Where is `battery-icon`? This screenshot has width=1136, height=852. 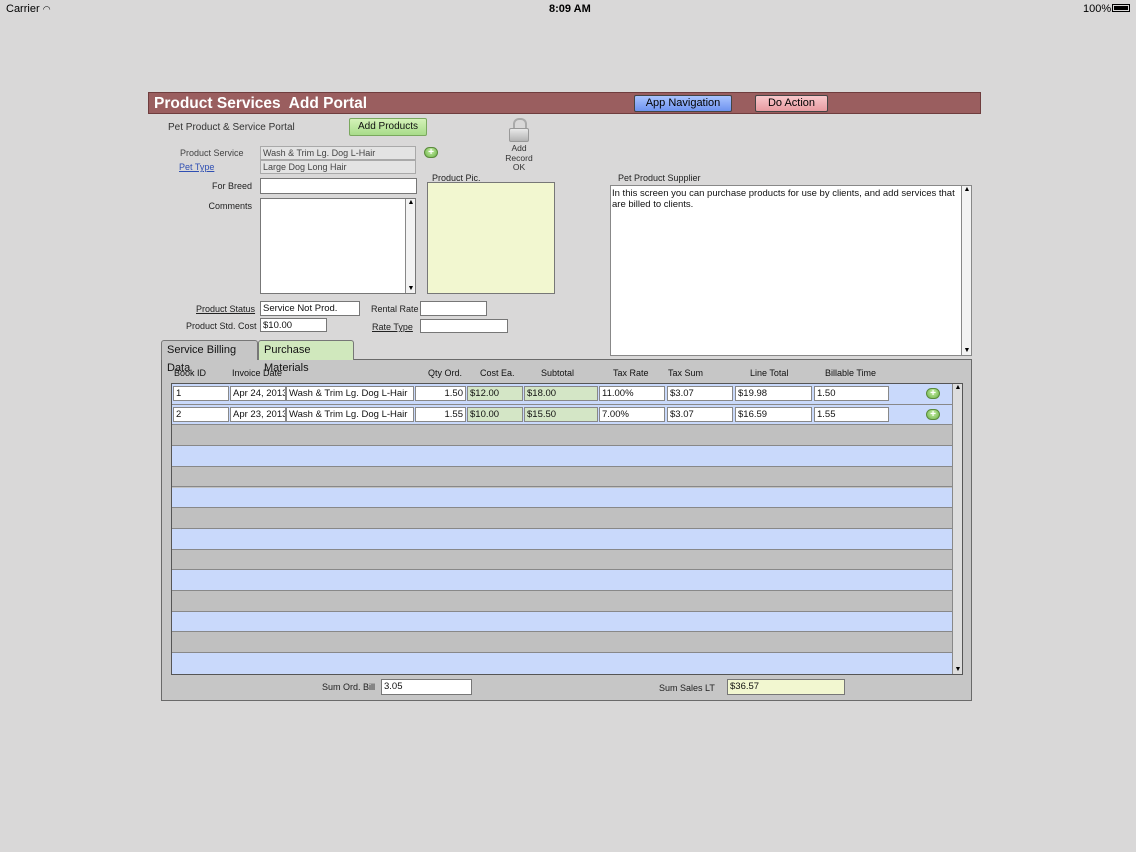 battery-icon is located at coordinates (1121, 8).